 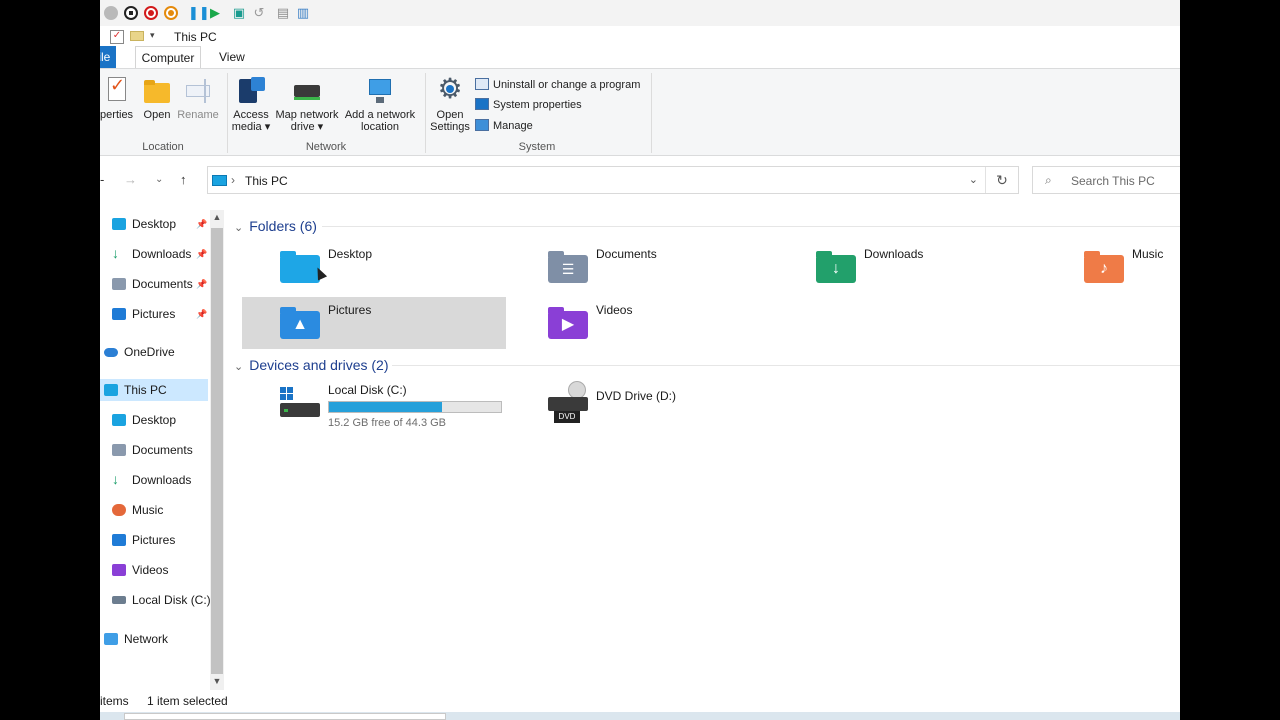 What do you see at coordinates (285, 716) in the screenshot?
I see `taskbar-item` at bounding box center [285, 716].